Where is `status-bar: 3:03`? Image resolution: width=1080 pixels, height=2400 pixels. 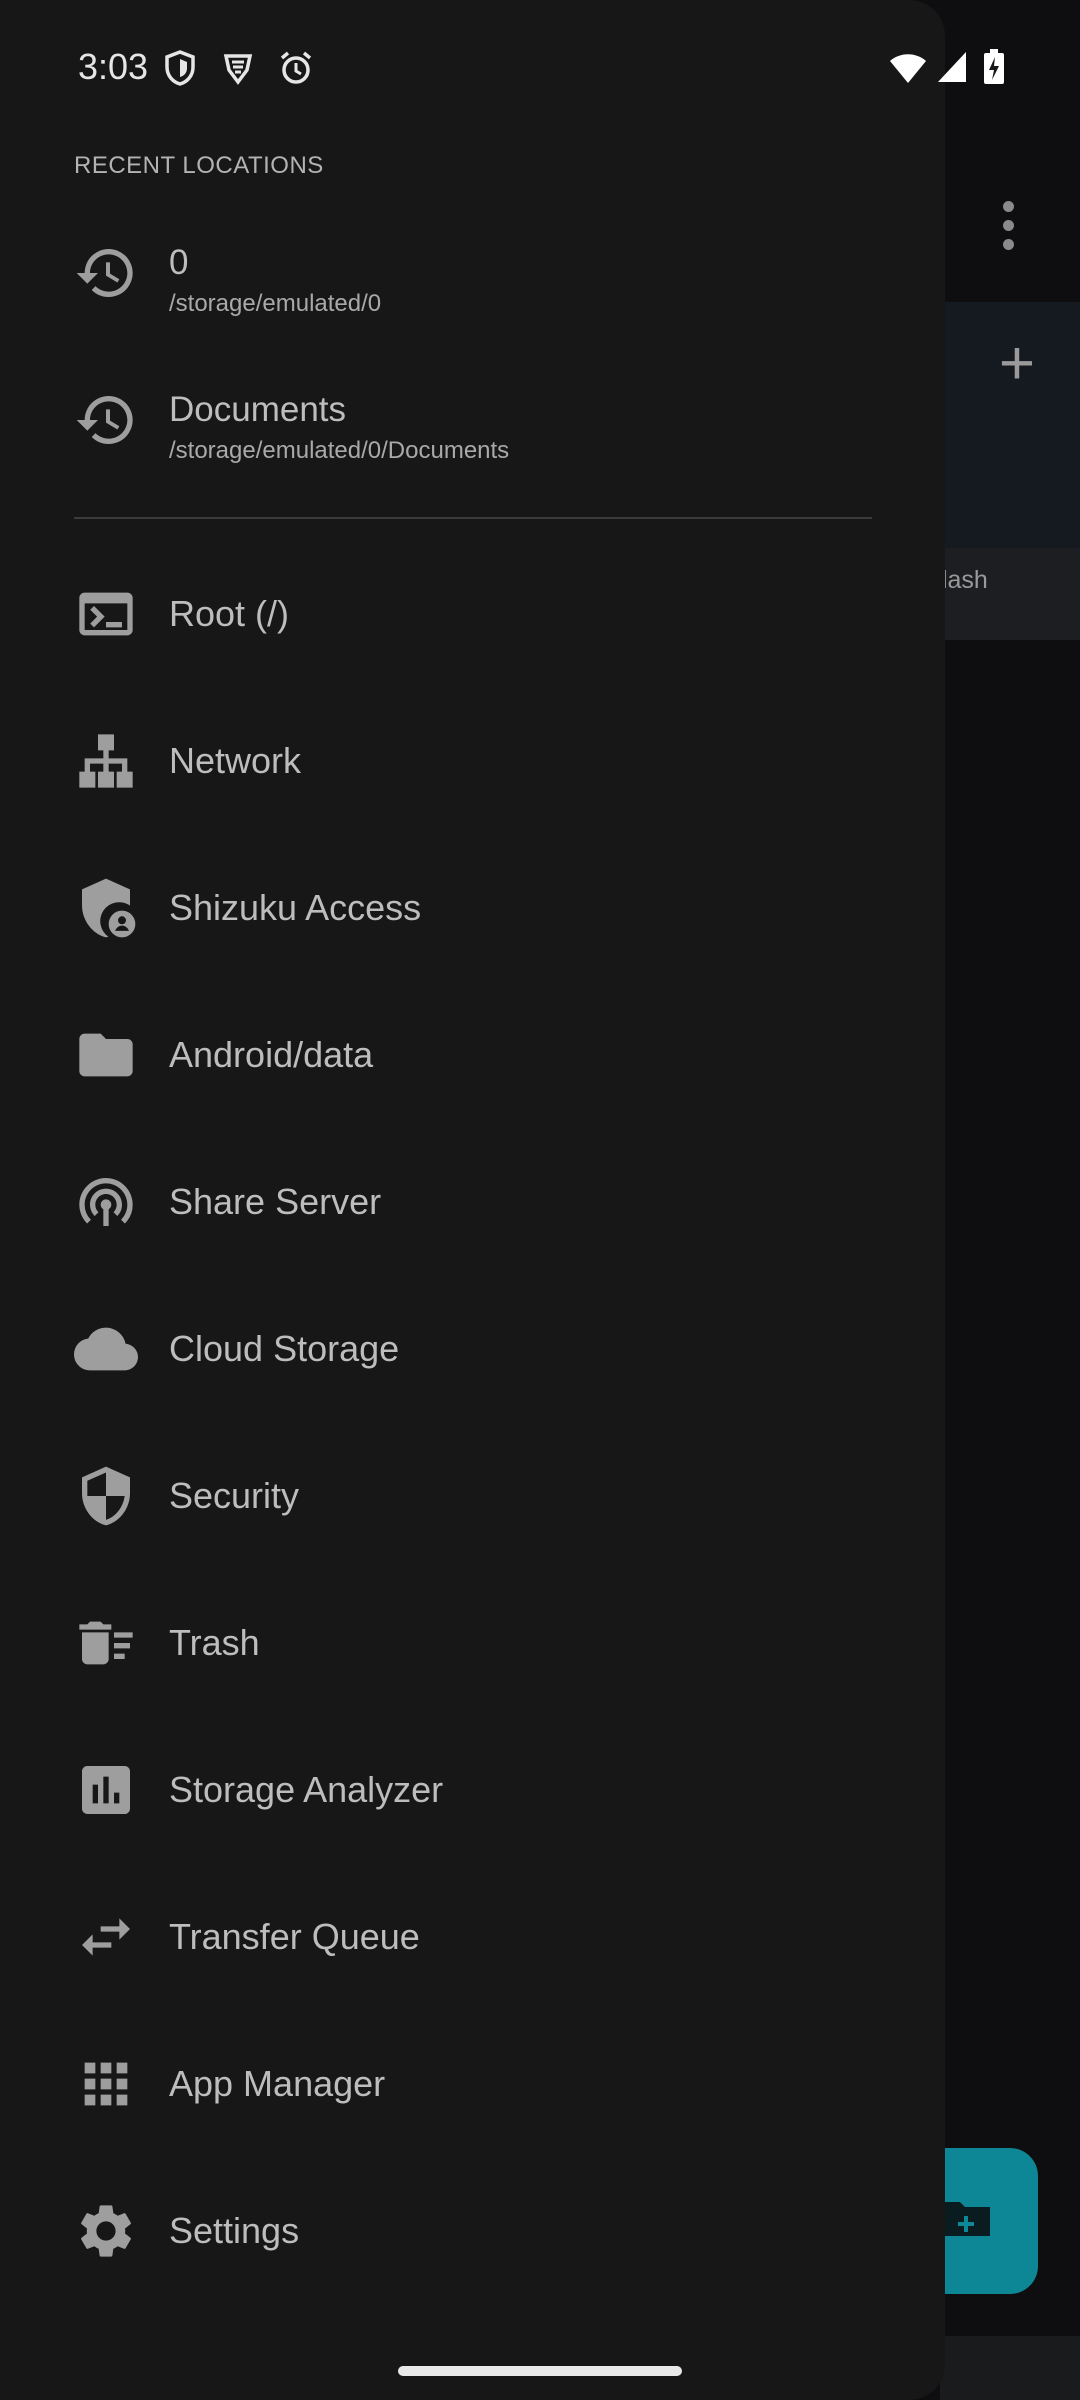 status-bar: 3:03 is located at coordinates (502, 65).